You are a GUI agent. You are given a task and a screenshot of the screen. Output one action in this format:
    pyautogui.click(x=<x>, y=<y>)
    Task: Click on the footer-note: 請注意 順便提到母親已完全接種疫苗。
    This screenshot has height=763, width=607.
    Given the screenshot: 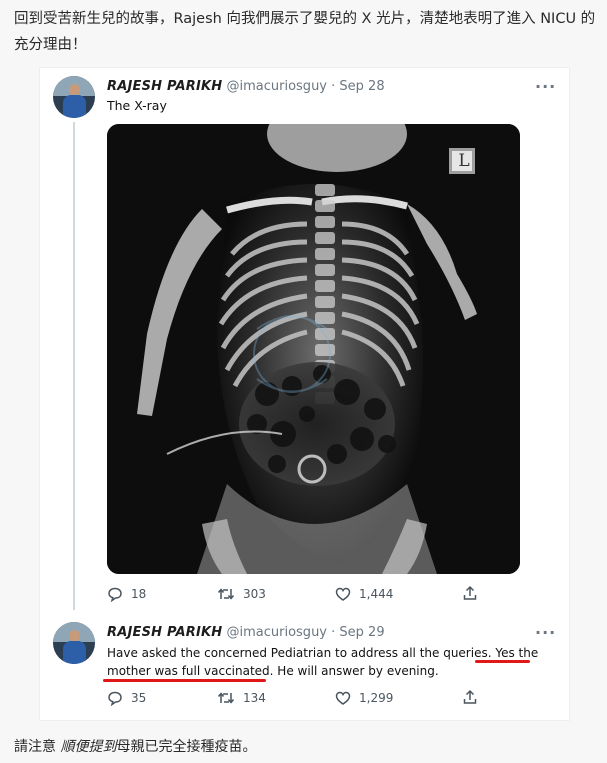 What is the action you would take?
    pyautogui.click(x=135, y=746)
    